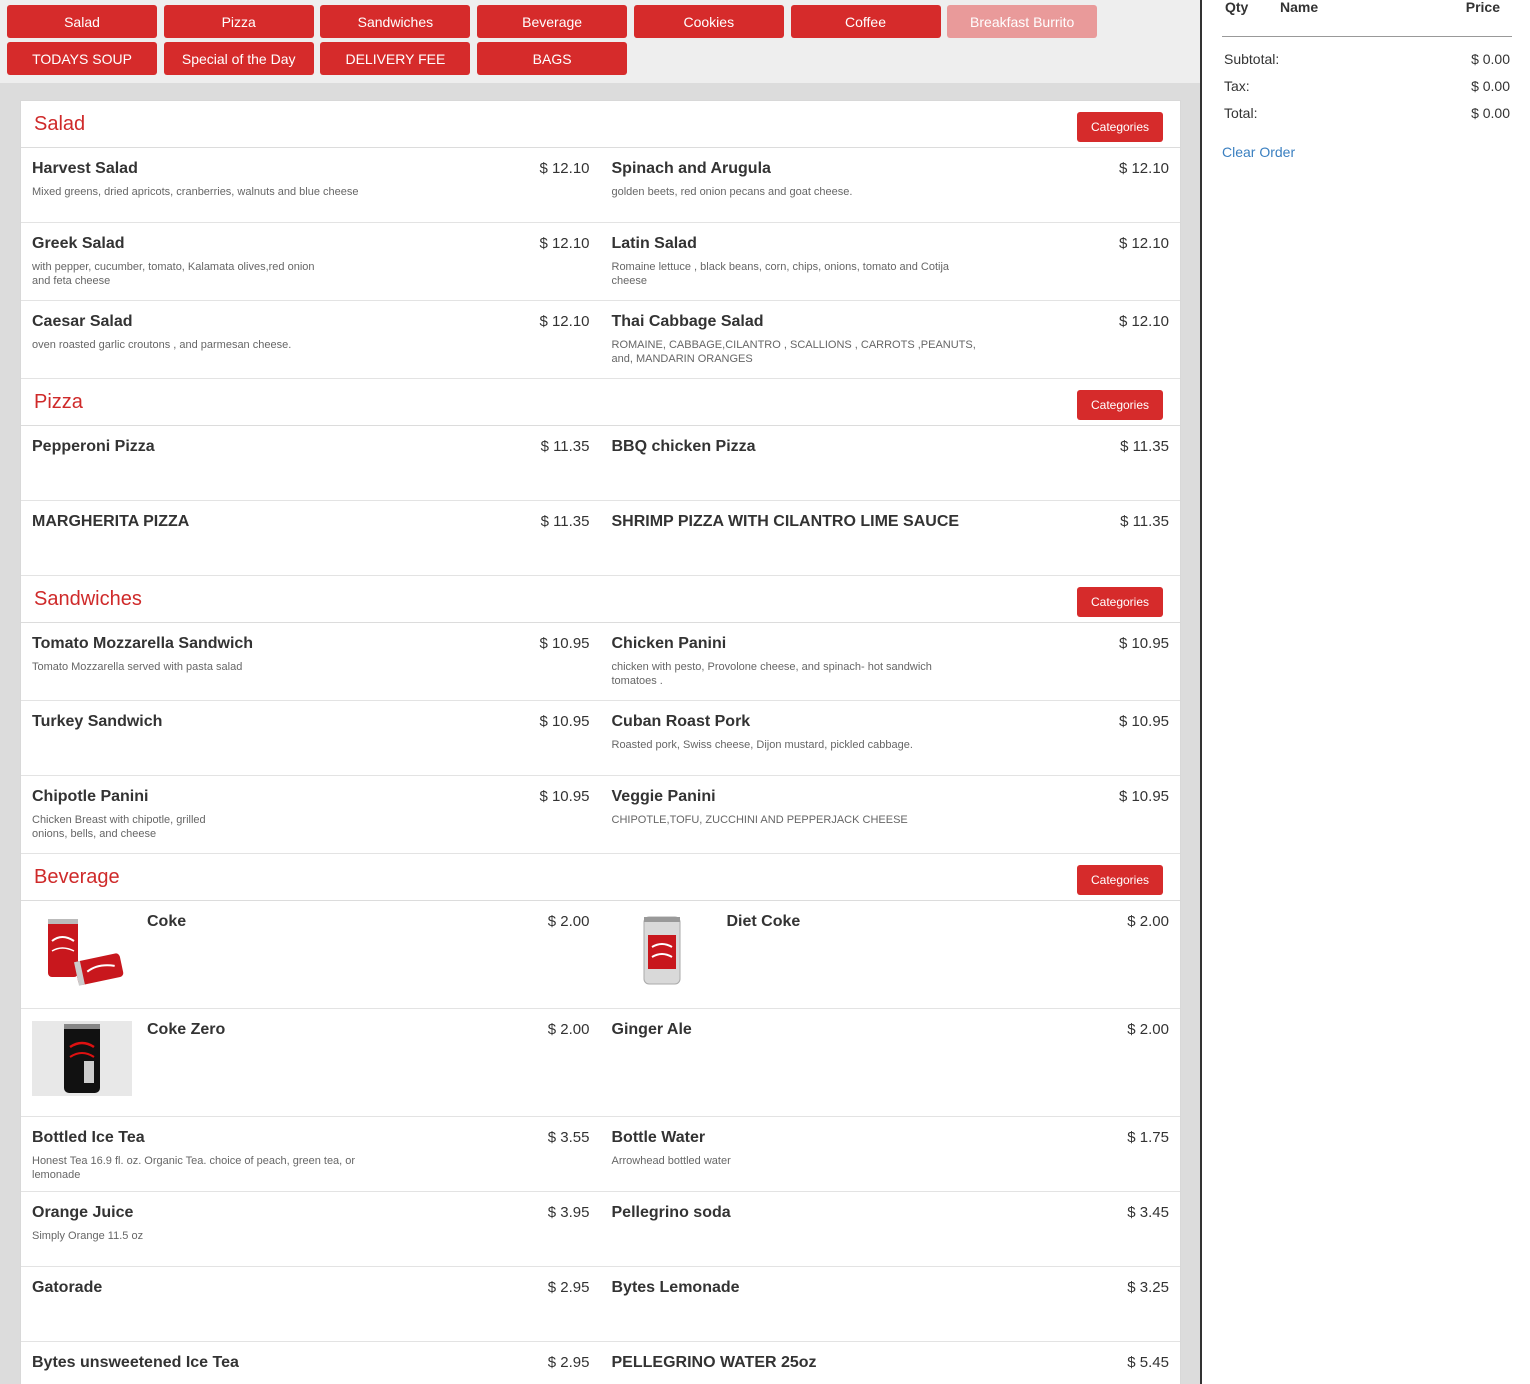 This screenshot has width=1530, height=1384. I want to click on item-description: Arrowhead bottled water, so click(671, 1161).